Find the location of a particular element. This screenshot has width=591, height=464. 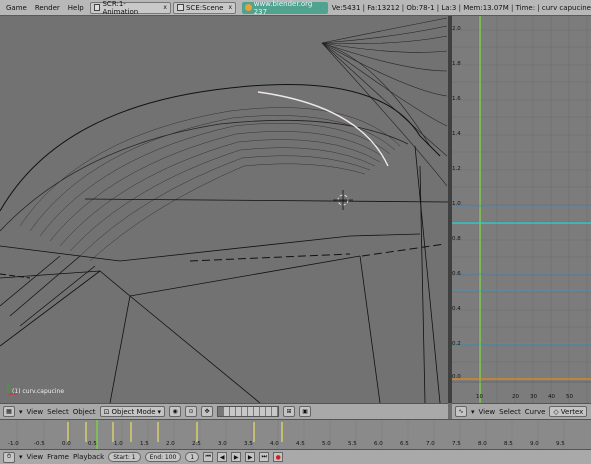

timeline-tick: 4.5 is located at coordinates (300, 444).